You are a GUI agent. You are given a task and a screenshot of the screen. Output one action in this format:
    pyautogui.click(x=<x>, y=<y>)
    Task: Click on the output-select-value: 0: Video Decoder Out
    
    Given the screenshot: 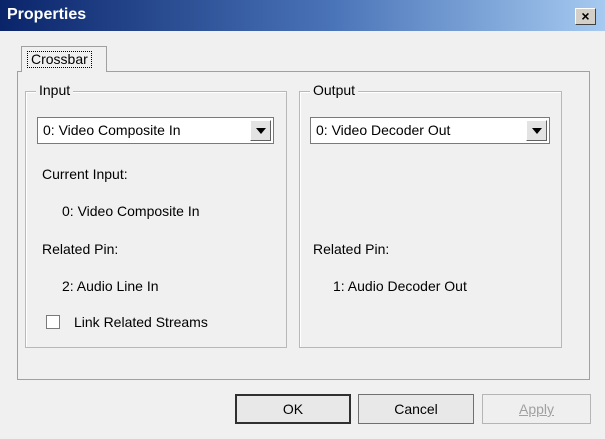 What is the action you would take?
    pyautogui.click(x=383, y=130)
    